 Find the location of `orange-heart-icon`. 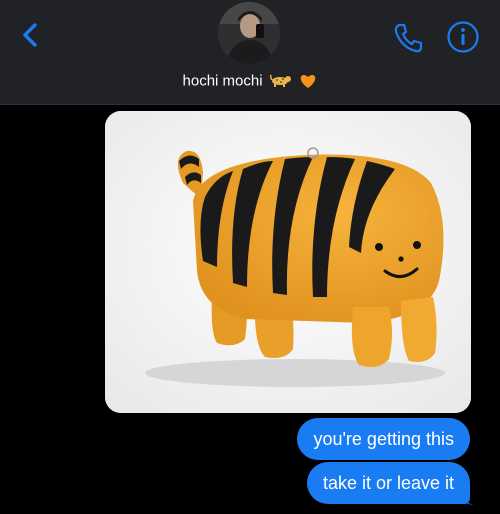

orange-heart-icon is located at coordinates (308, 81).